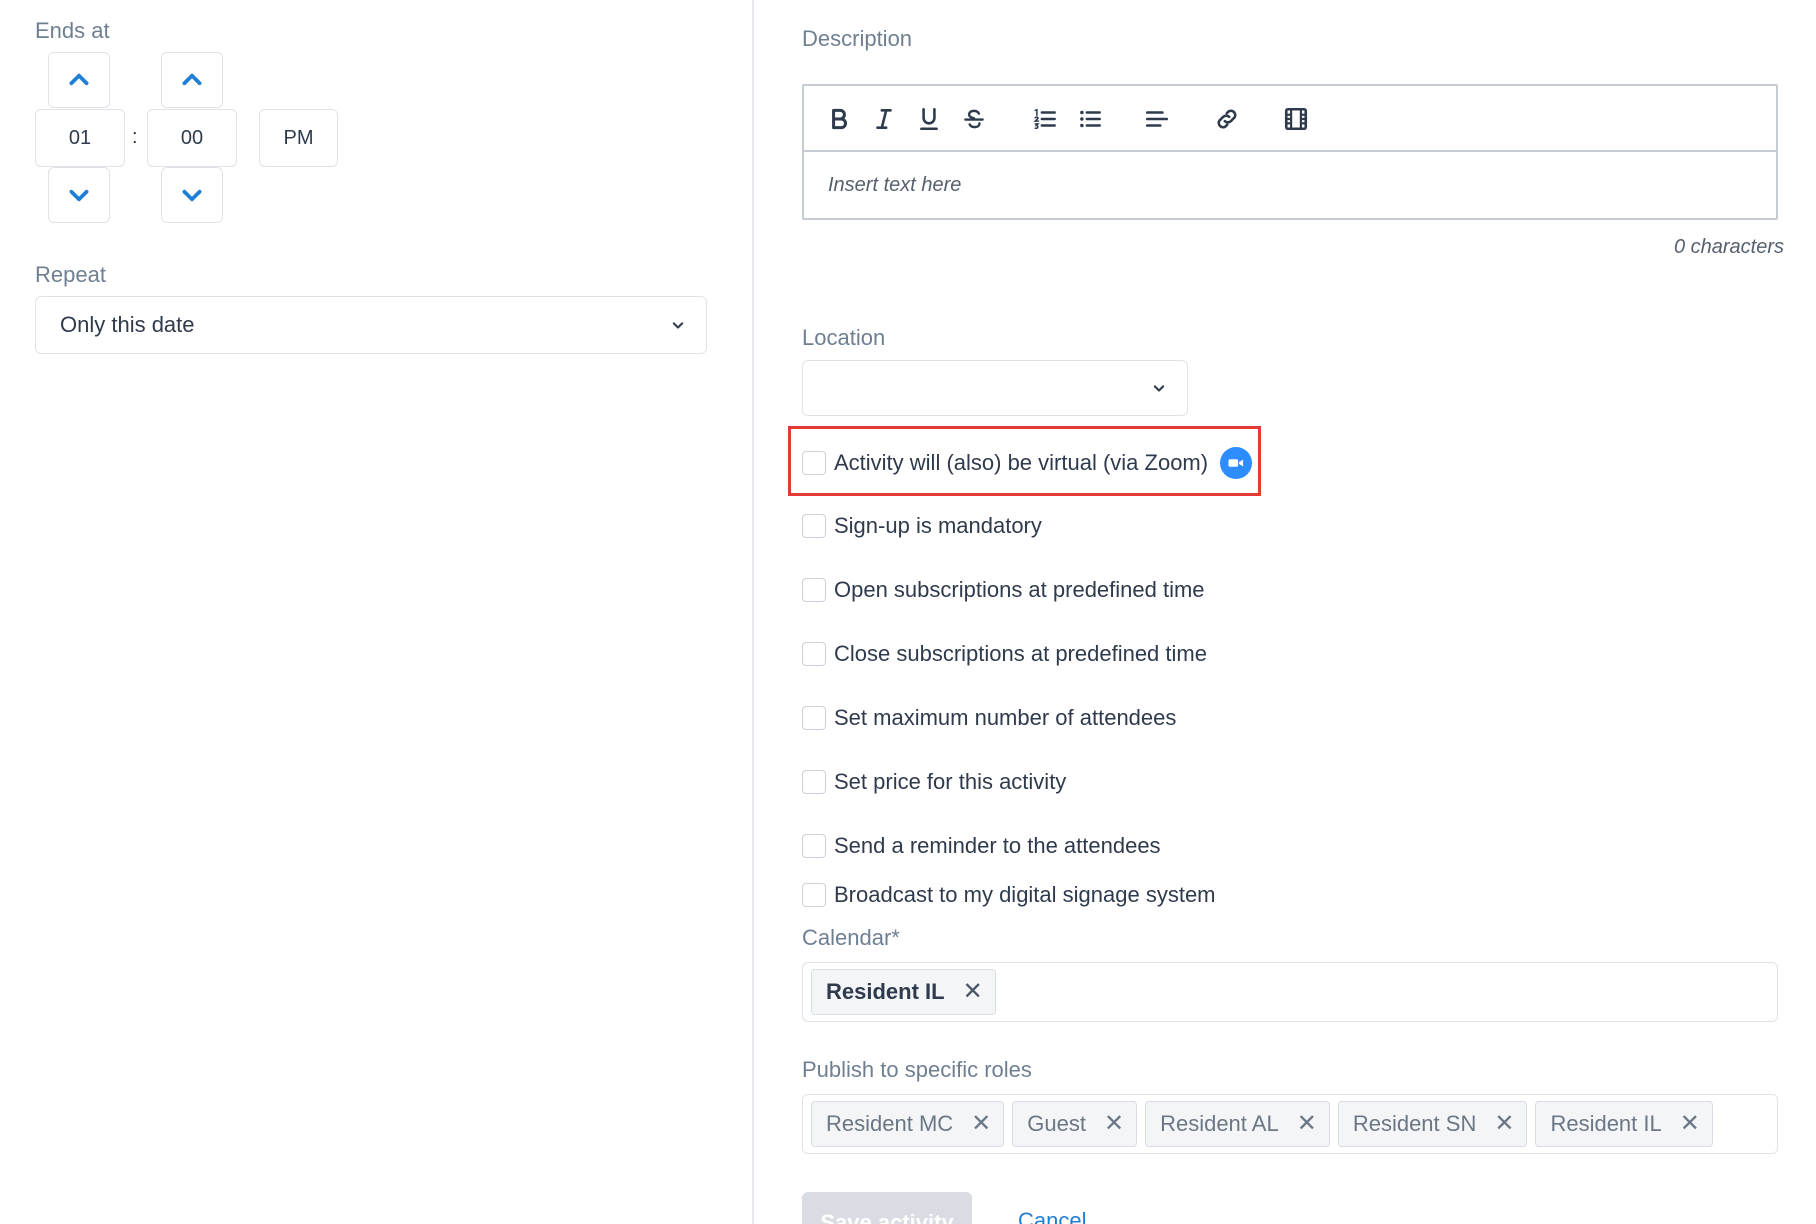  What do you see at coordinates (1290, 992) in the screenshot?
I see `calendar-tag-field: Resident IL ✕` at bounding box center [1290, 992].